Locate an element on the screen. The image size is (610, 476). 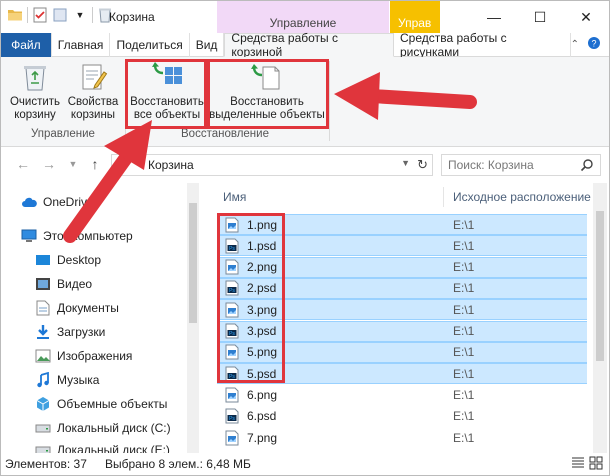
download-icon is located at coordinates (43, 332).